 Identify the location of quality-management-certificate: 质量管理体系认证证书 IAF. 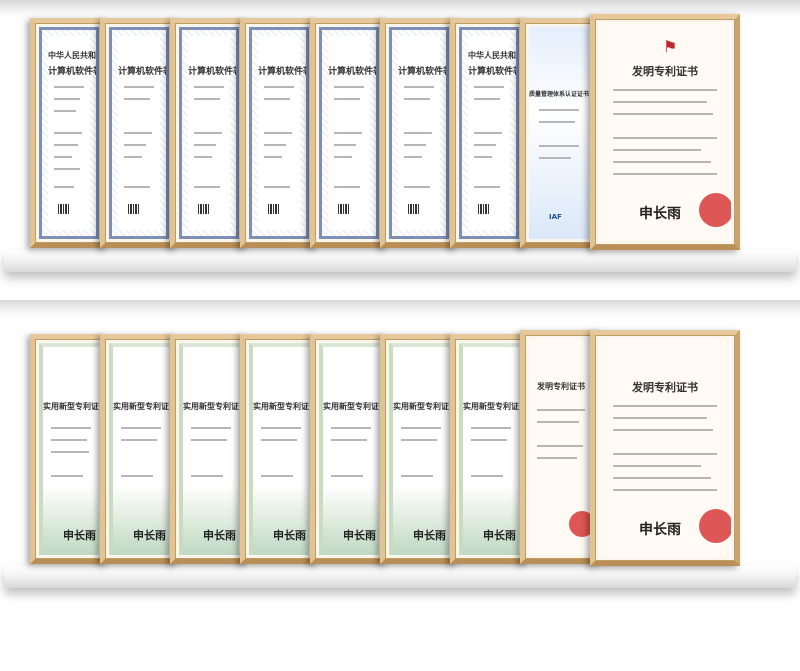
(559, 133).